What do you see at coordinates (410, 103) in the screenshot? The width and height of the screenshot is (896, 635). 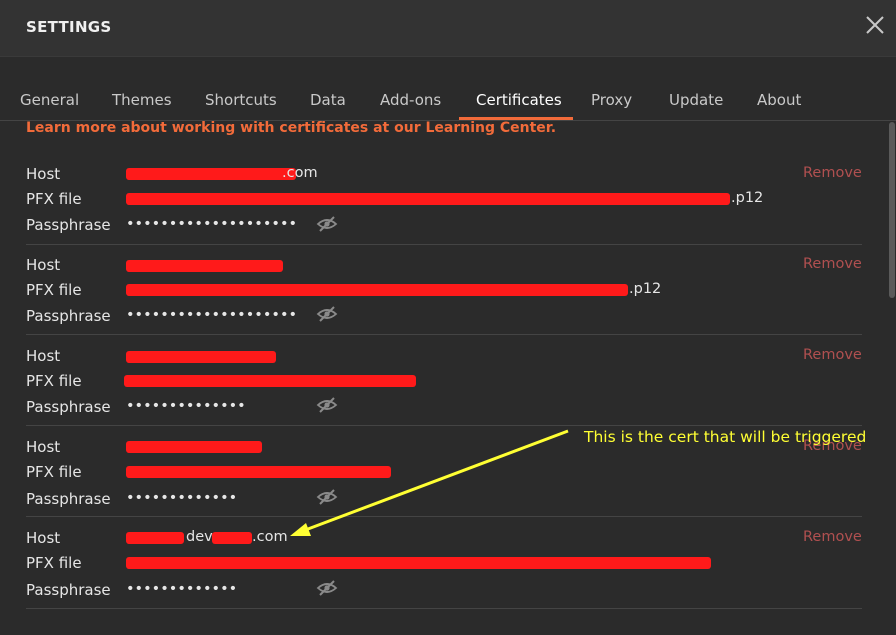 I see `tab-add-ons: Add-ons` at bounding box center [410, 103].